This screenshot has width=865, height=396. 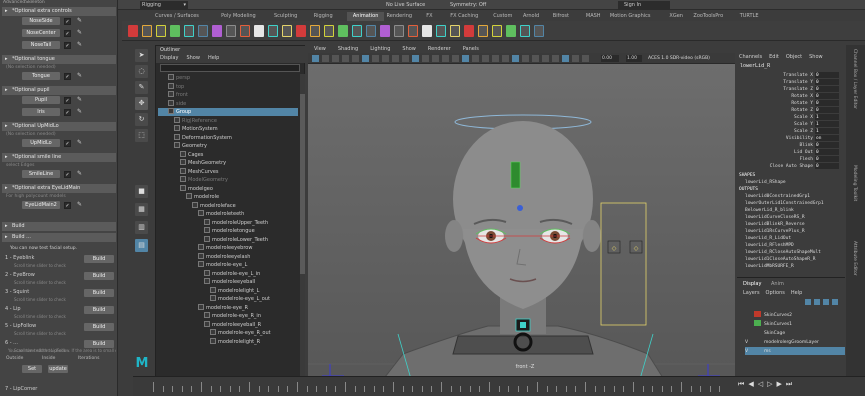 What do you see at coordinates (568, 16) in the screenshot?
I see `shelf-tab: Bifrost` at bounding box center [568, 16].